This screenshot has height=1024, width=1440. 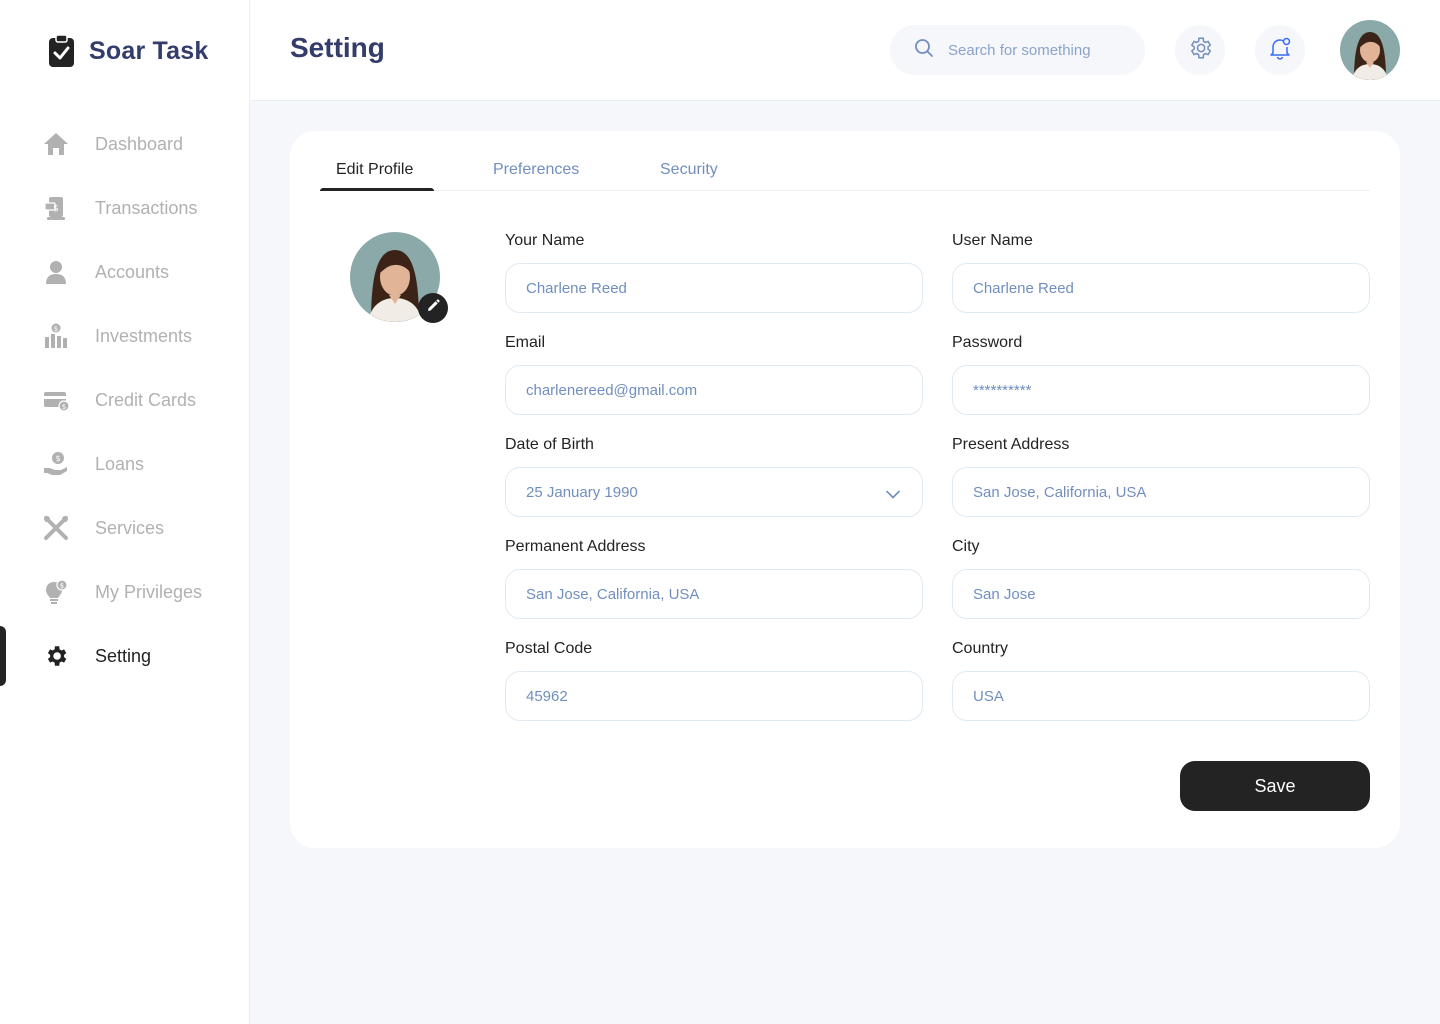 I want to click on credit-card-icon: $, so click(x=56, y=400).